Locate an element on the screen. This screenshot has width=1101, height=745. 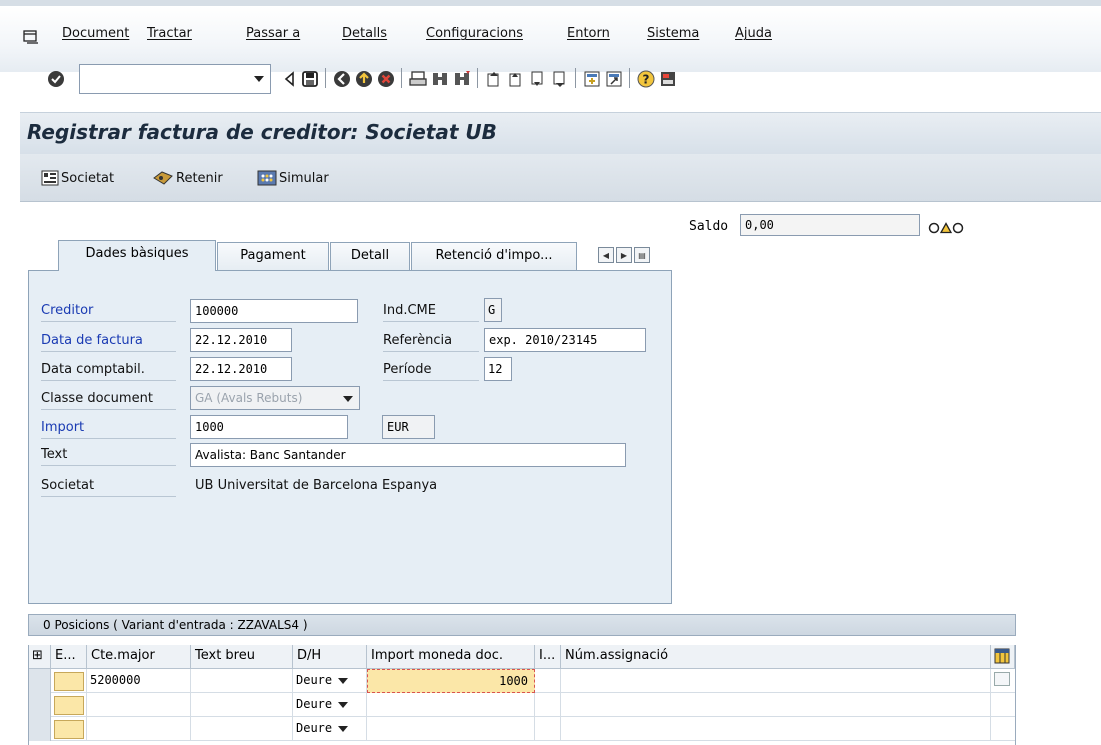
menu-configuracions: Configuracions is located at coordinates (474, 33).